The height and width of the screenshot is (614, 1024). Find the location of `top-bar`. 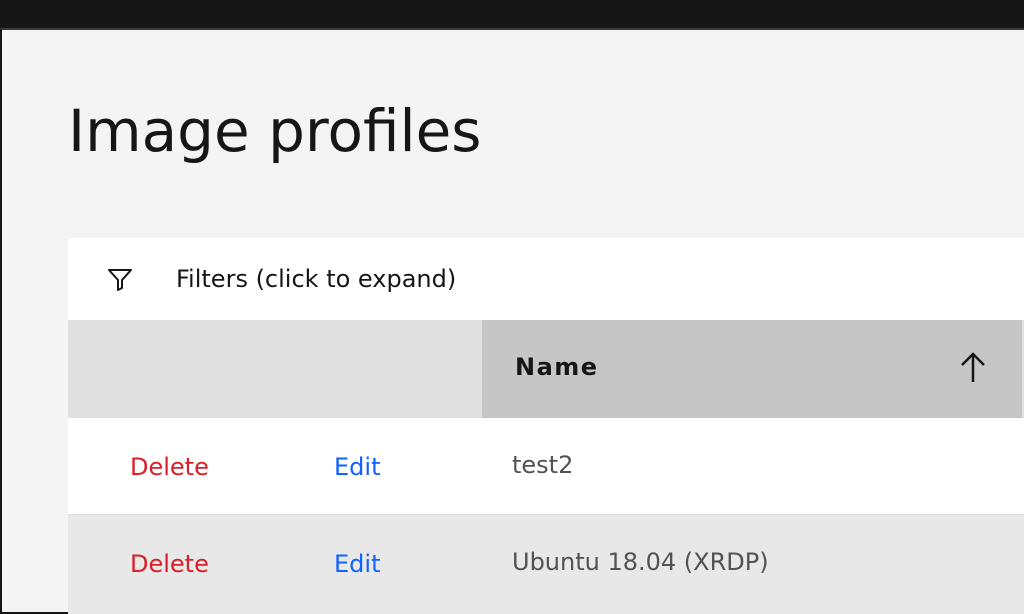

top-bar is located at coordinates (512, 15).